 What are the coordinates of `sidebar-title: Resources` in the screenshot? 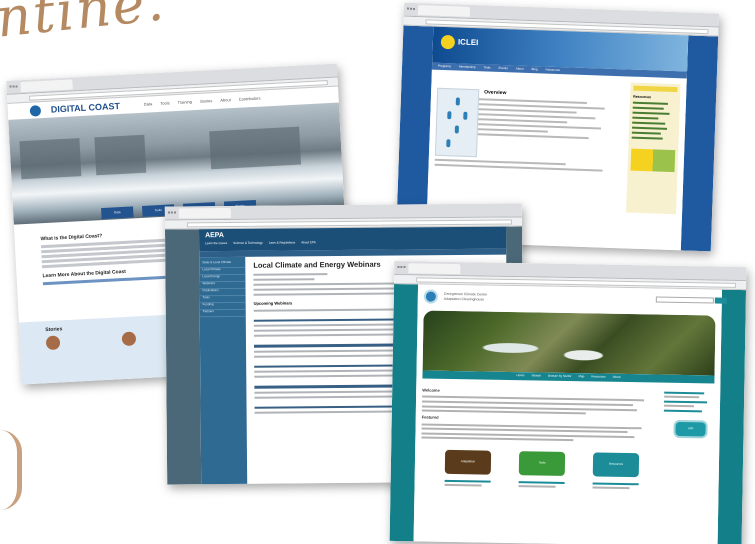 It's located at (642, 97).